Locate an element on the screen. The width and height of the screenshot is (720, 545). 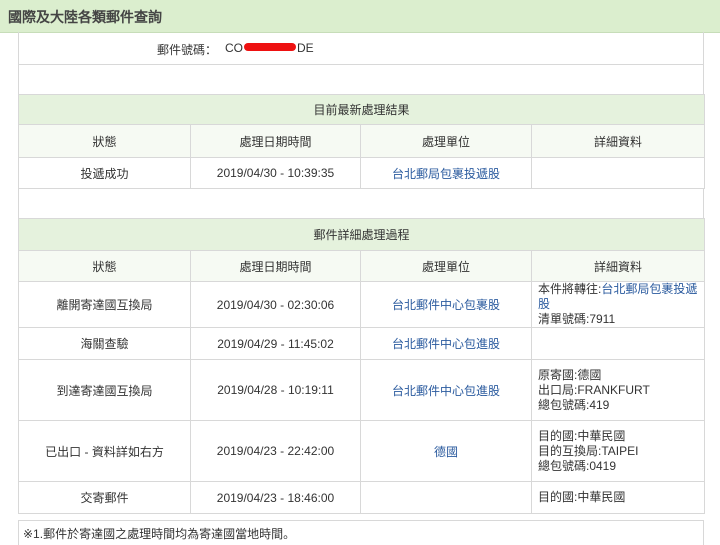
status-cell: 到達寄達國互換局 is located at coordinates (104, 390).